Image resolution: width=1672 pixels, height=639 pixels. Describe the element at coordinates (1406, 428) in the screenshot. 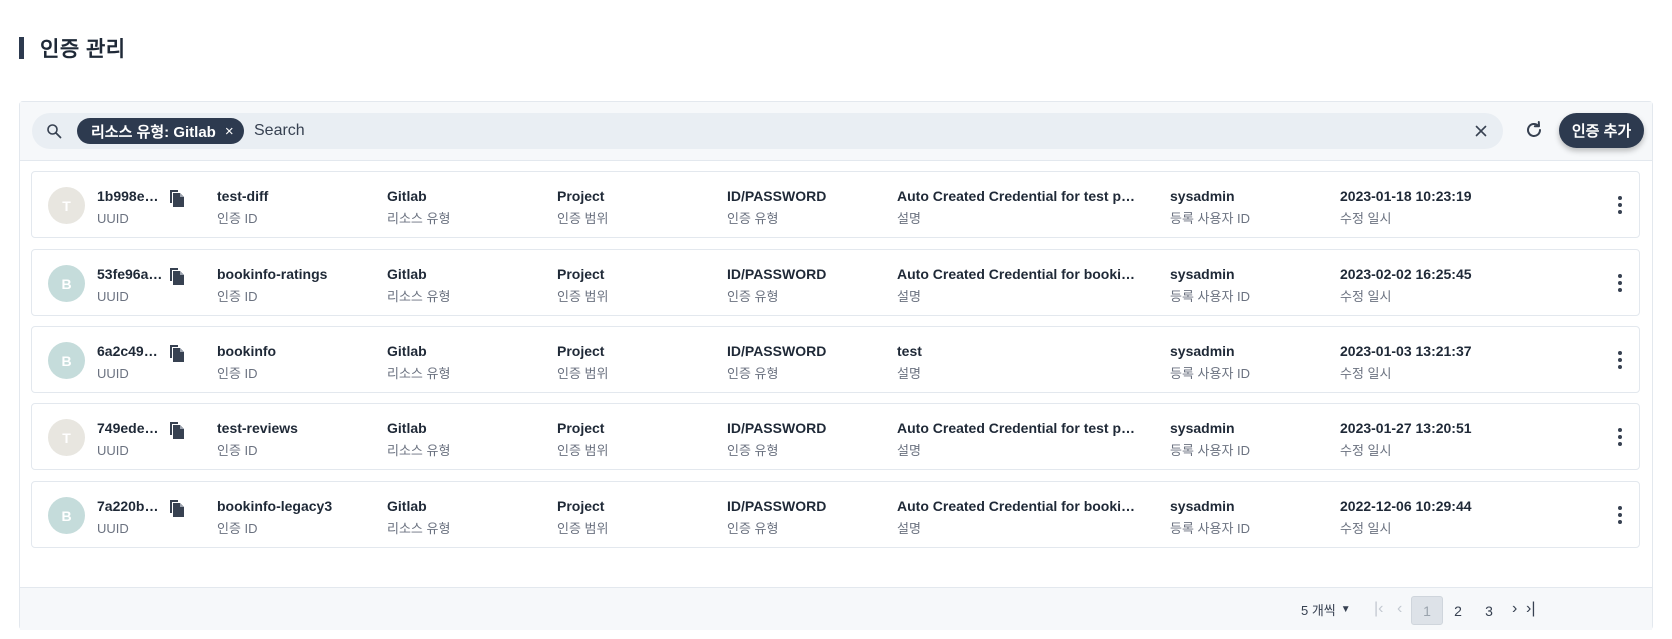

I see `modified-value: 2023-01-27 13:20:51` at that location.